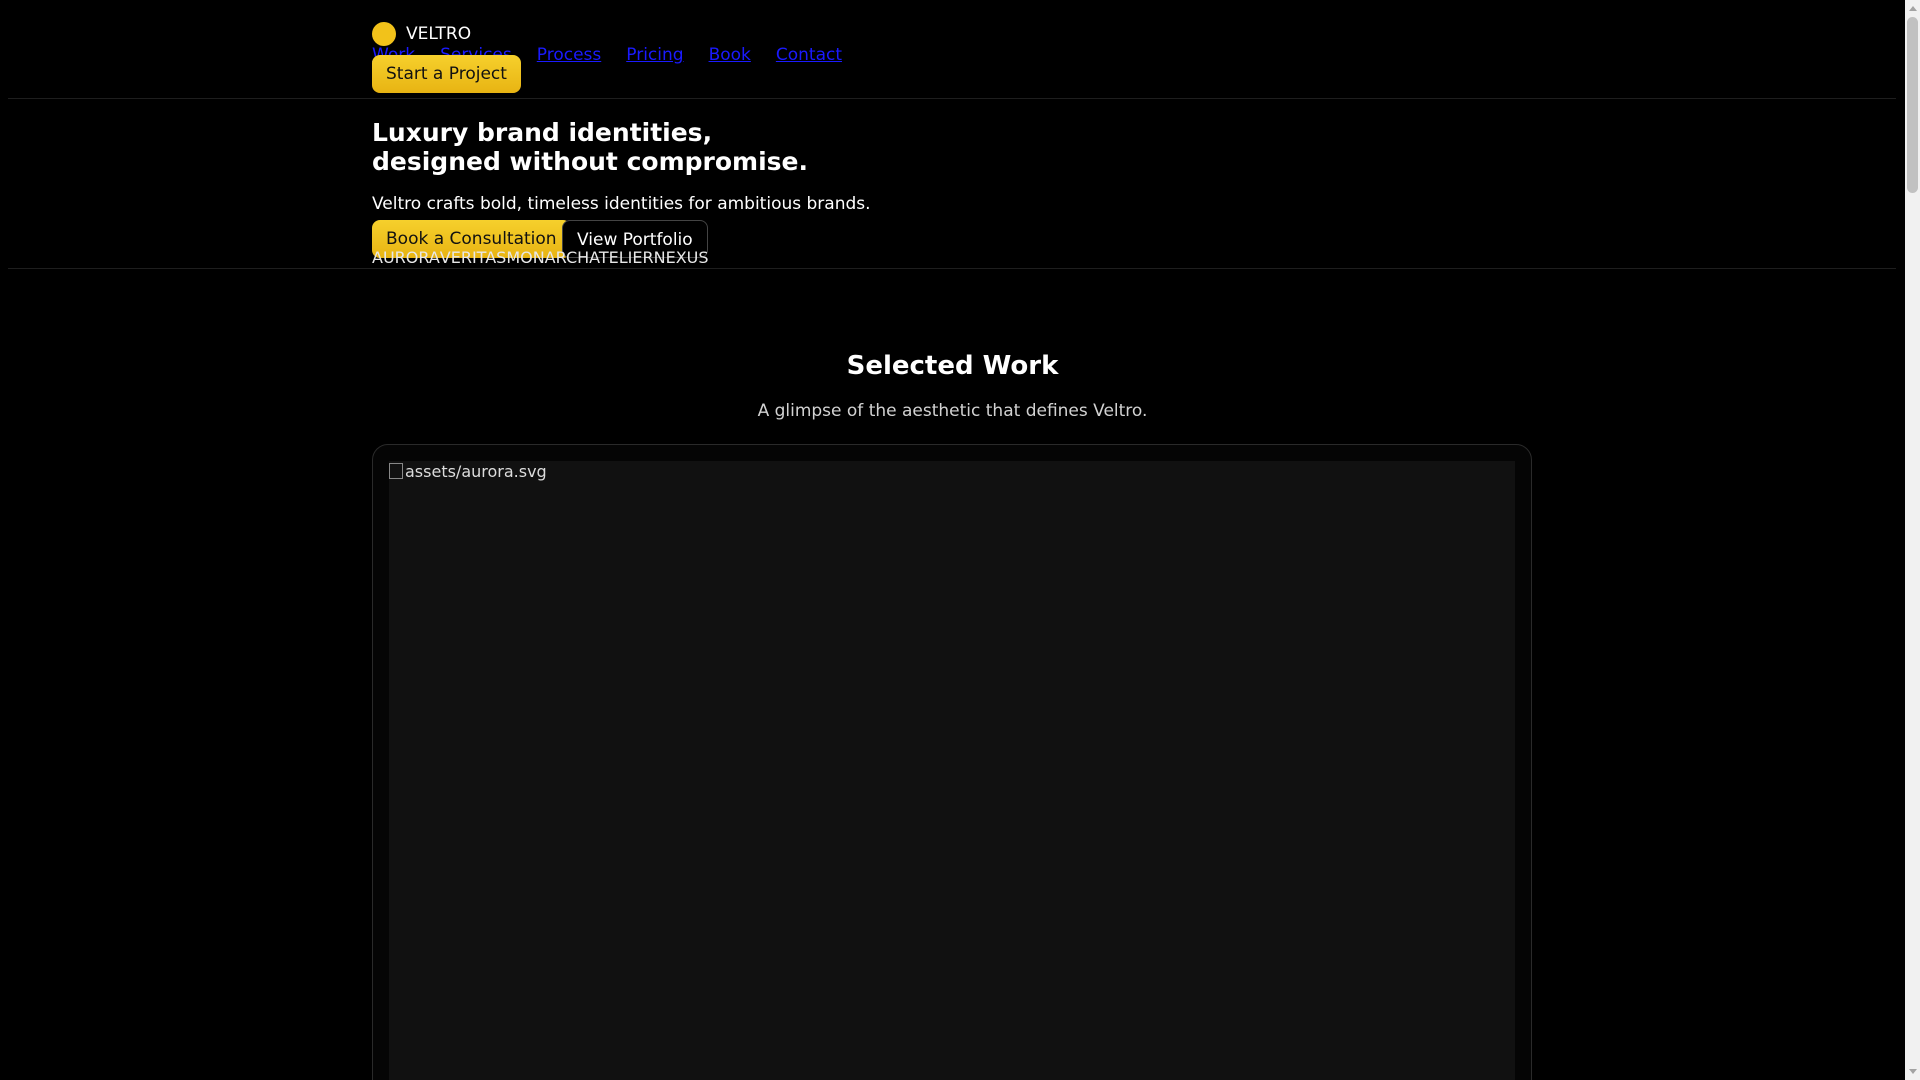 This screenshot has height=1080, width=1920. I want to click on work-image-alt: assets/aurora.svg, so click(476, 471).